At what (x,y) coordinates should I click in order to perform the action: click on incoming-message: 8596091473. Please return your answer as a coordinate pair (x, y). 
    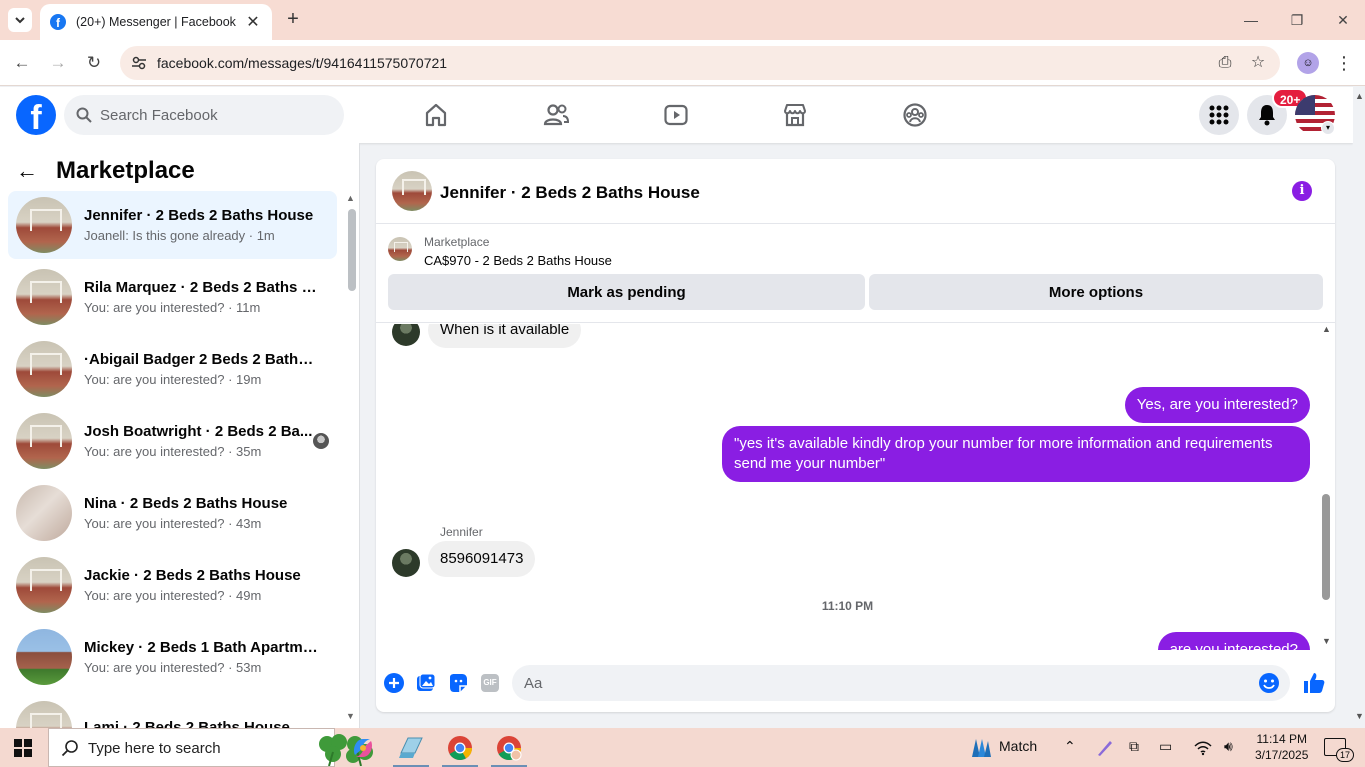
    Looking at the image, I should click on (482, 559).